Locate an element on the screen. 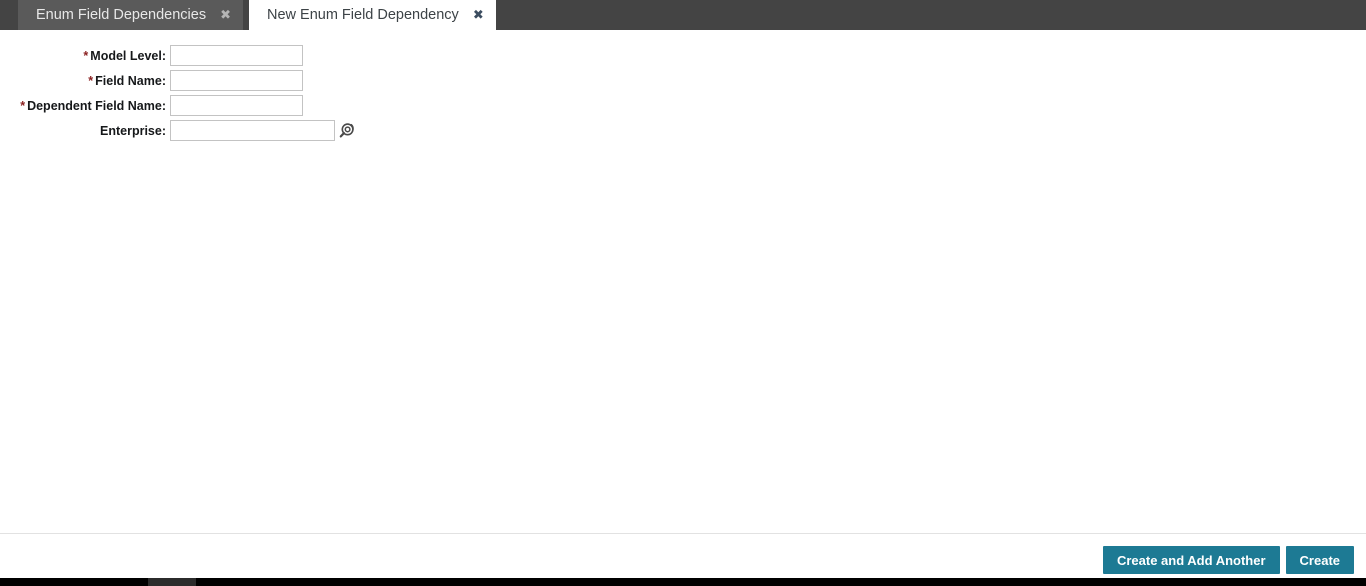  tab-new-enum-field-dependency: New Enum Field Dependency ✖ is located at coordinates (372, 15).